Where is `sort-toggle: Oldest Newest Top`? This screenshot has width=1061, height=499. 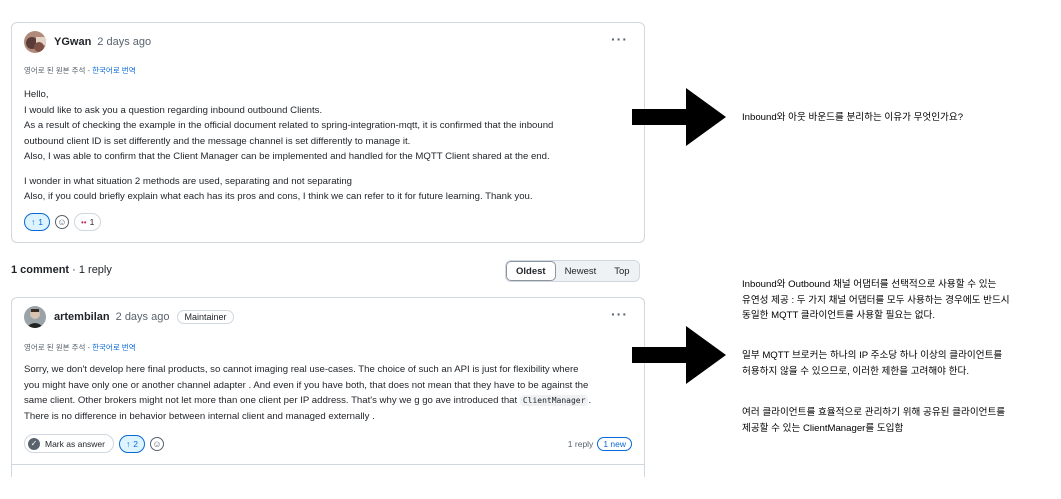 sort-toggle: Oldest Newest Top is located at coordinates (572, 271).